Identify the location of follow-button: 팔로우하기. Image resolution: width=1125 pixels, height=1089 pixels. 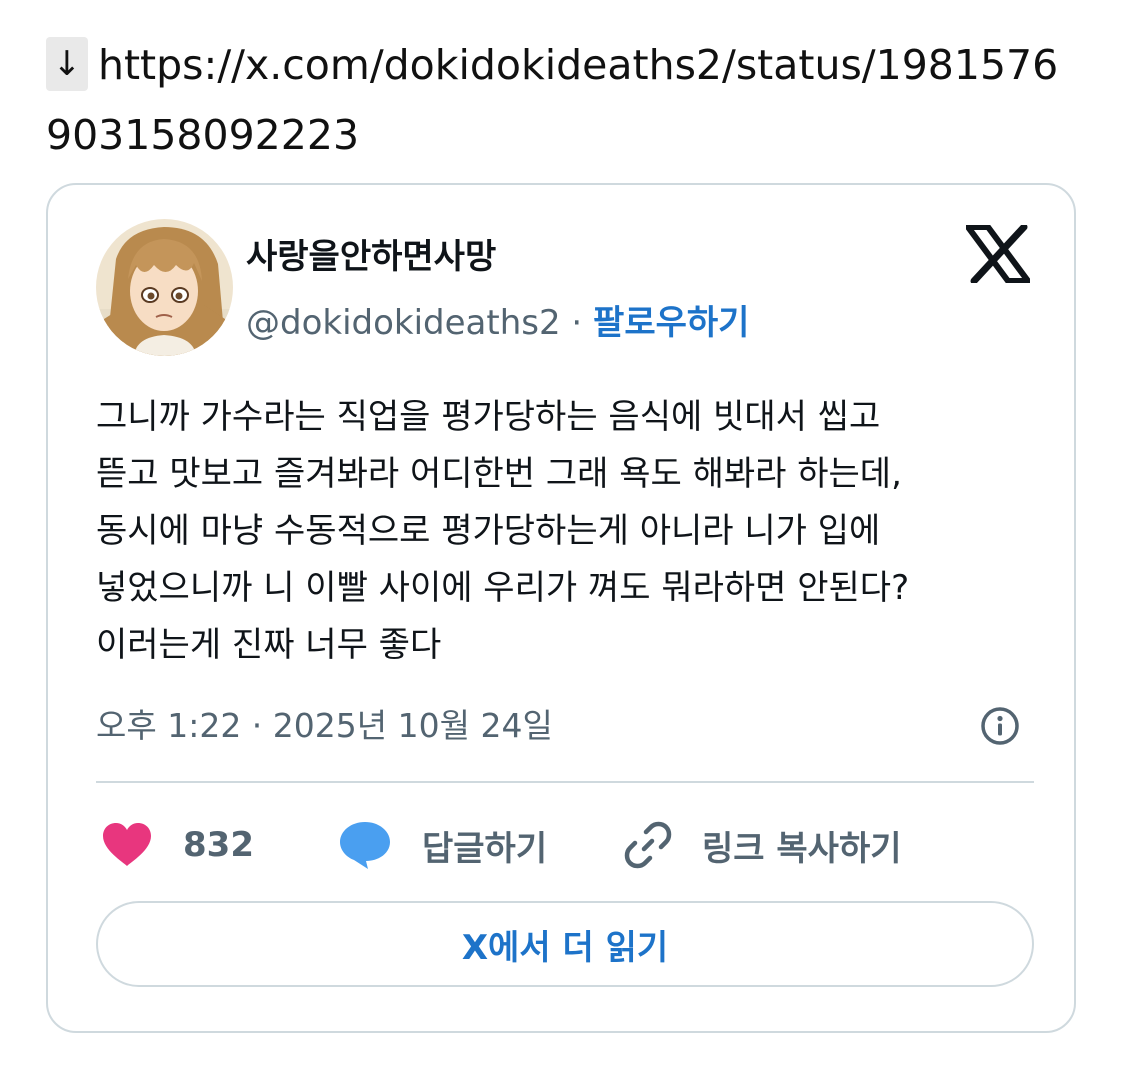
(671, 323).